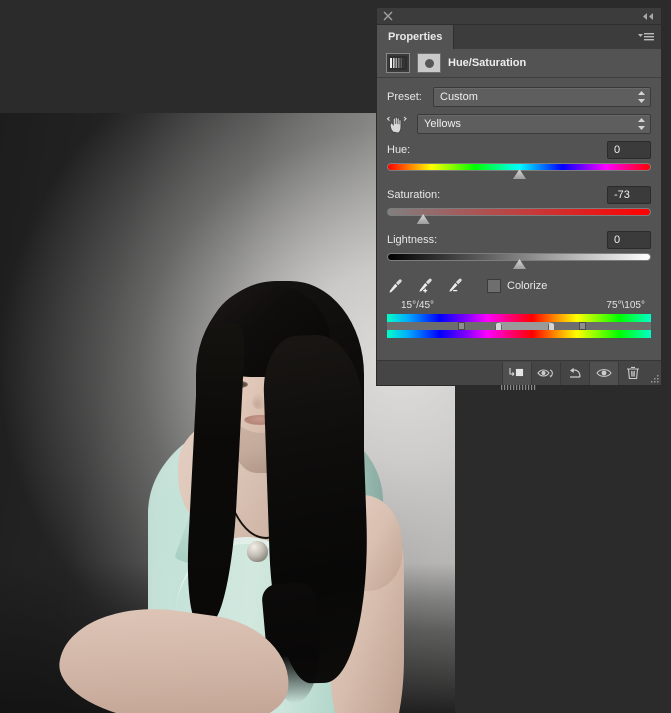 The image size is (671, 713). What do you see at coordinates (257, 551) in the screenshot?
I see `necklace-pendant` at bounding box center [257, 551].